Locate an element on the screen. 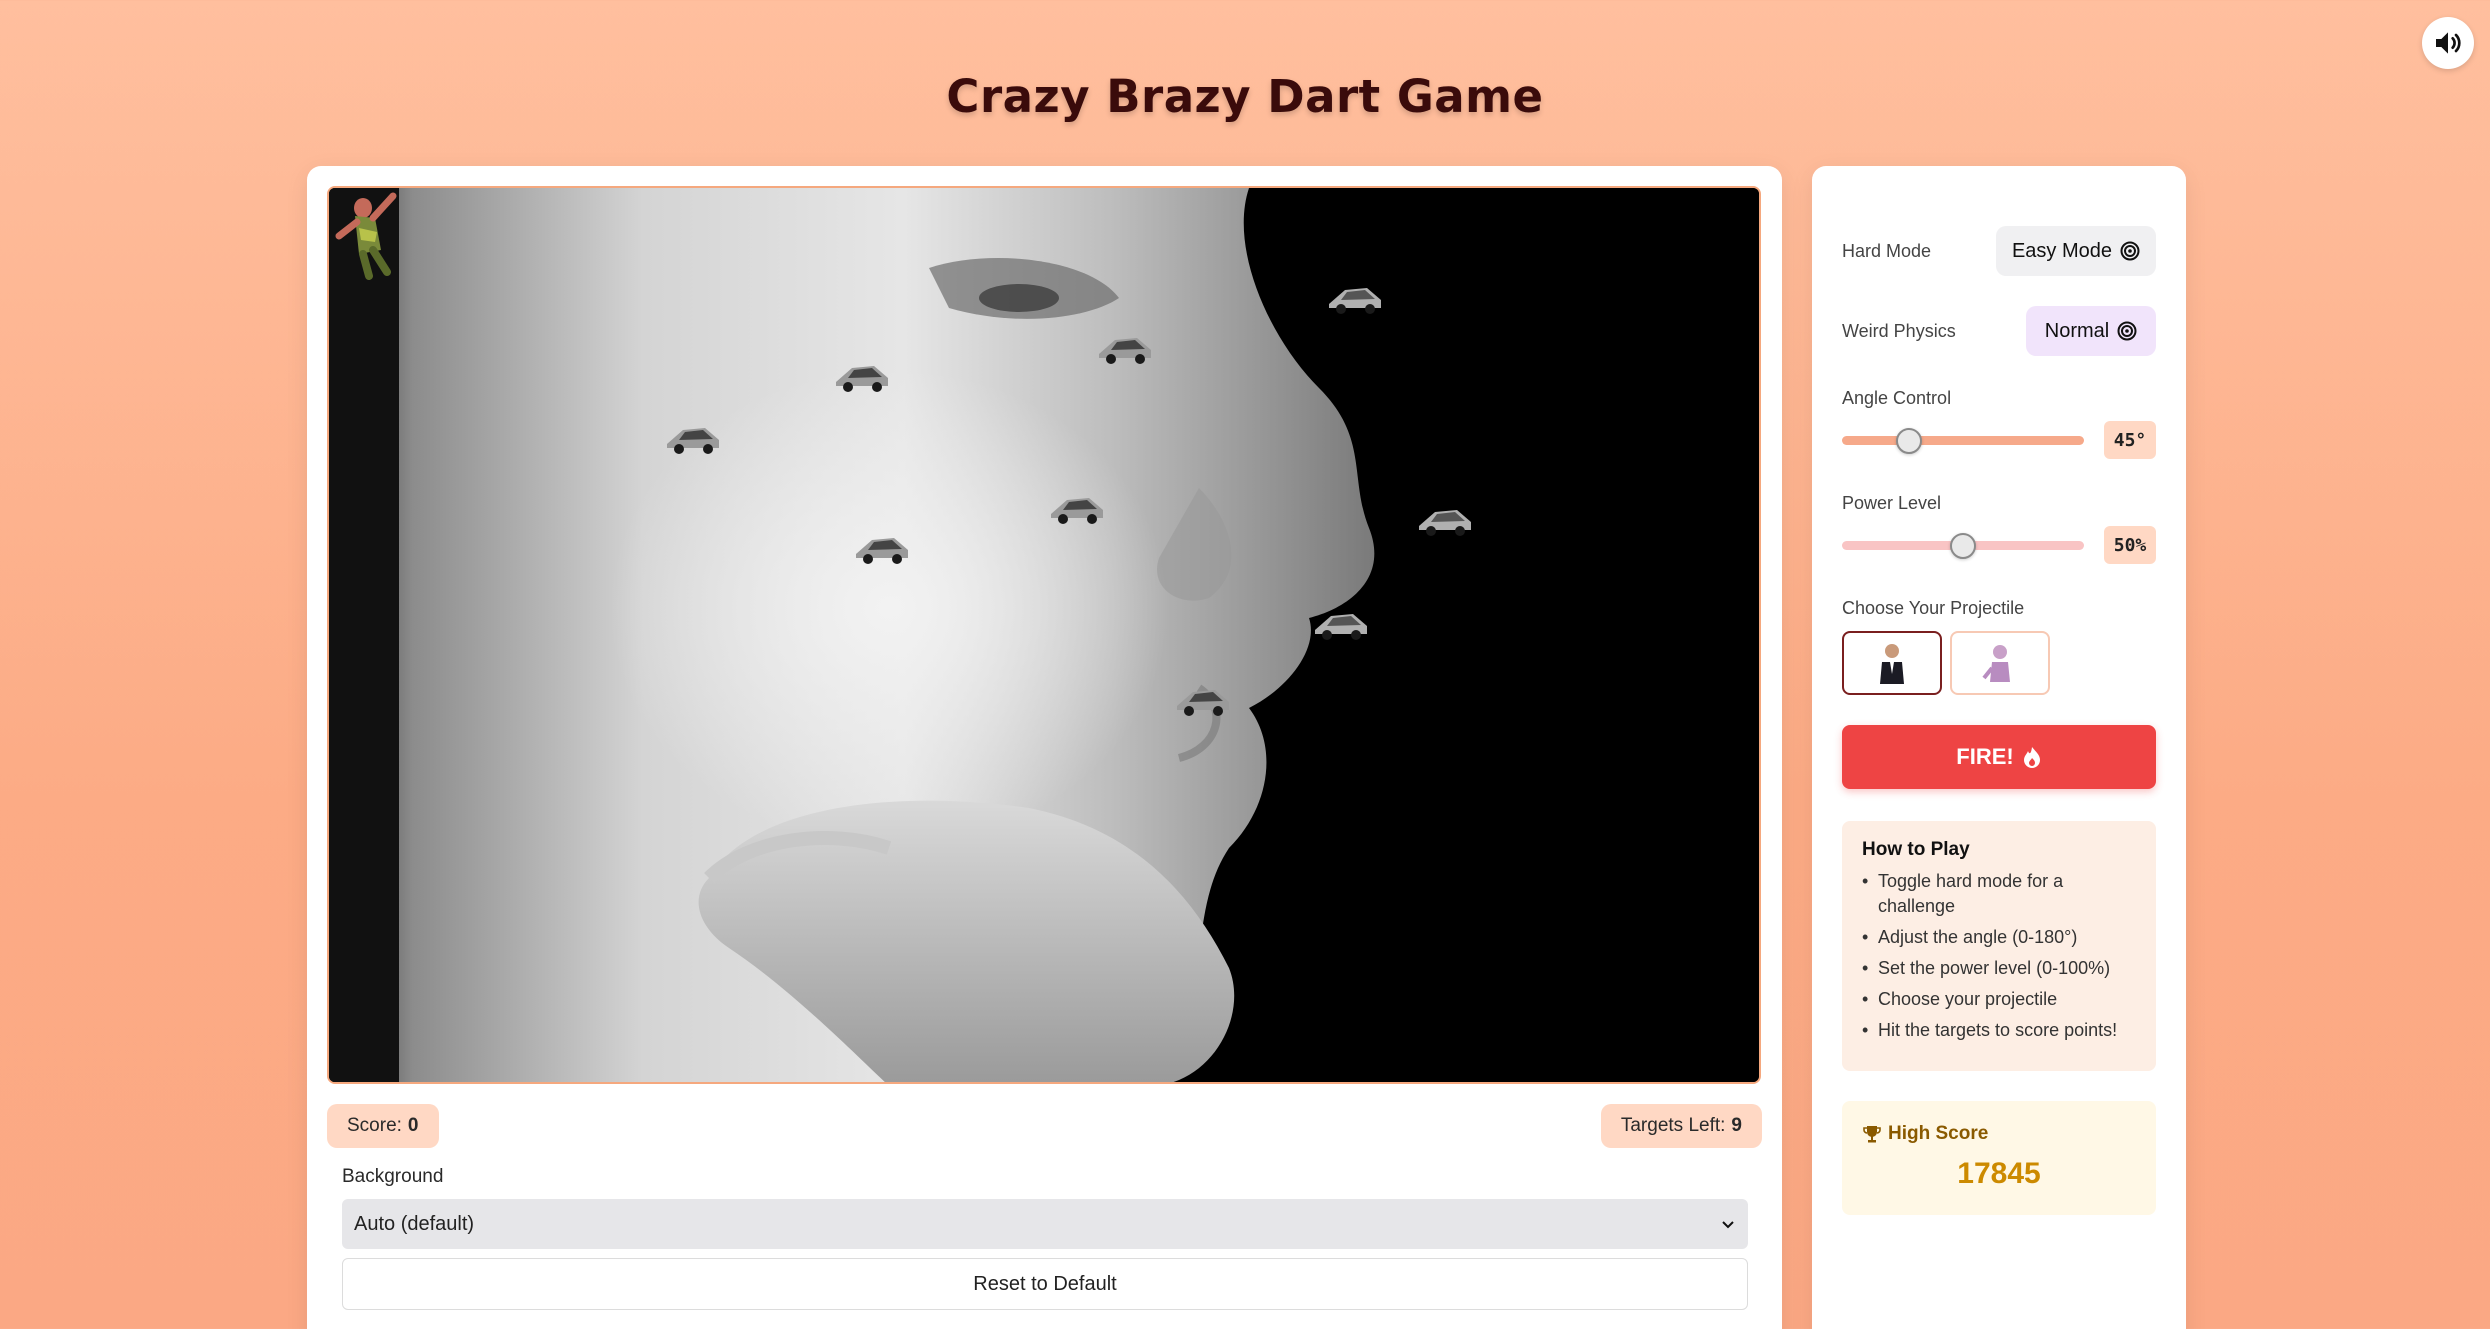 This screenshot has height=1329, width=2490. projectile-label: Choose Your Projectile is located at coordinates (1933, 608).